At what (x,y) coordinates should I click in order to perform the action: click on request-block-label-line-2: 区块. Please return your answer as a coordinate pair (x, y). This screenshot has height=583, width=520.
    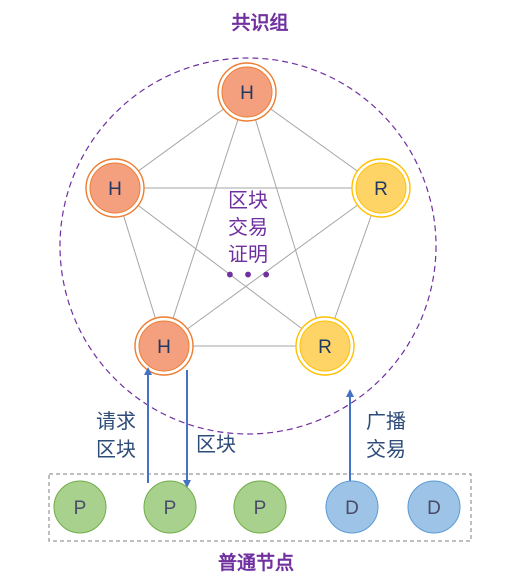
    Looking at the image, I should click on (116, 449).